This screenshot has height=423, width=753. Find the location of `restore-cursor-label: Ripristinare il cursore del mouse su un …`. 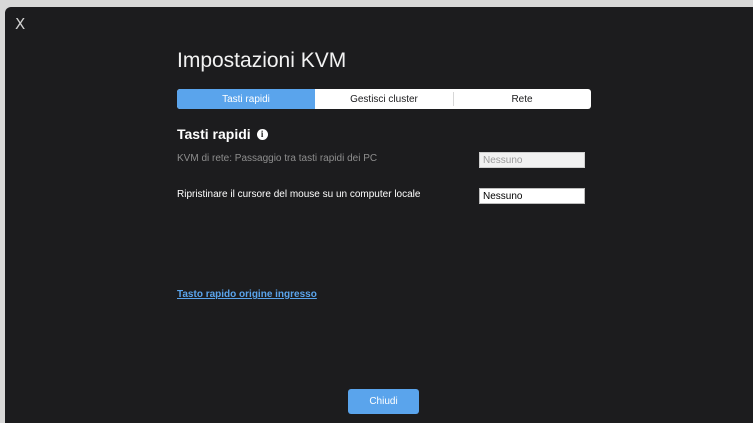

restore-cursor-label: Ripristinare il cursore del mouse su un … is located at coordinates (299, 194).